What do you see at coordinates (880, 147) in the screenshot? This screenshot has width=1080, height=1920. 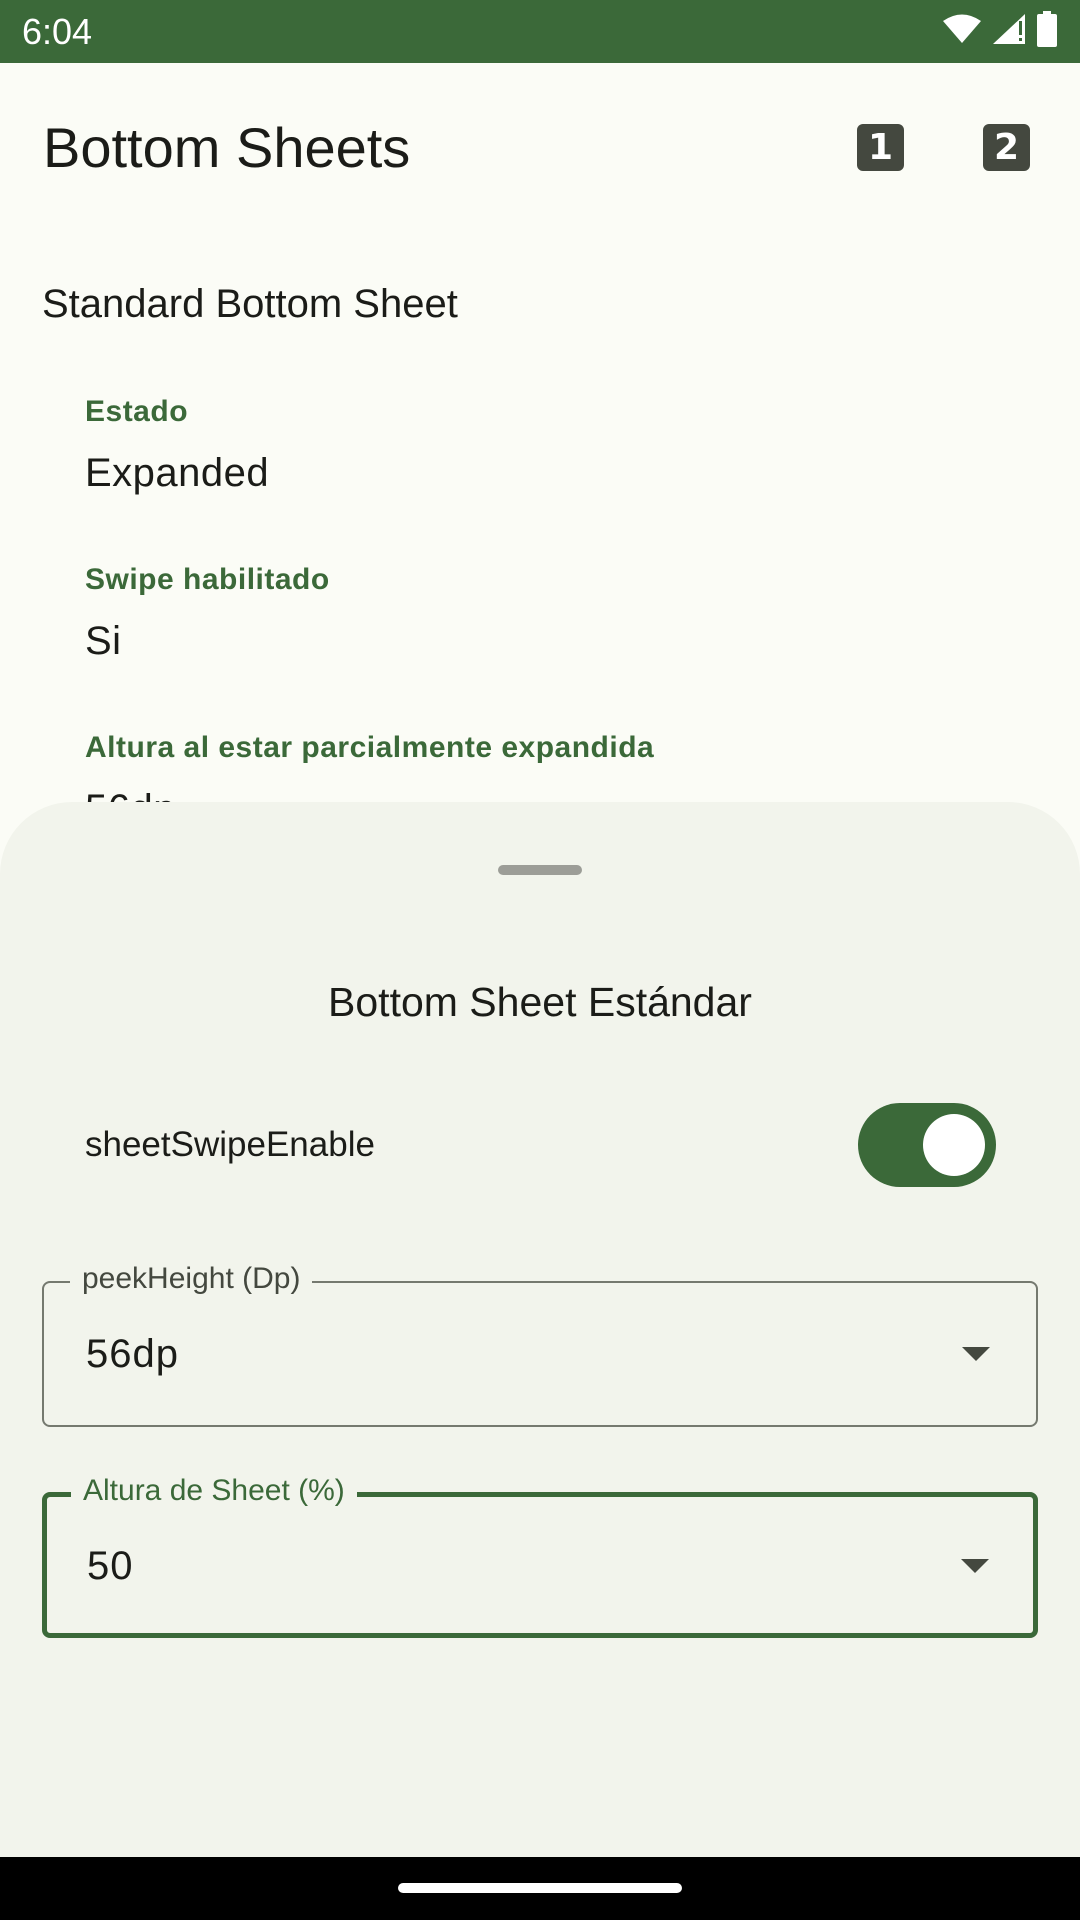 I see `filter-1-icon: 1` at bounding box center [880, 147].